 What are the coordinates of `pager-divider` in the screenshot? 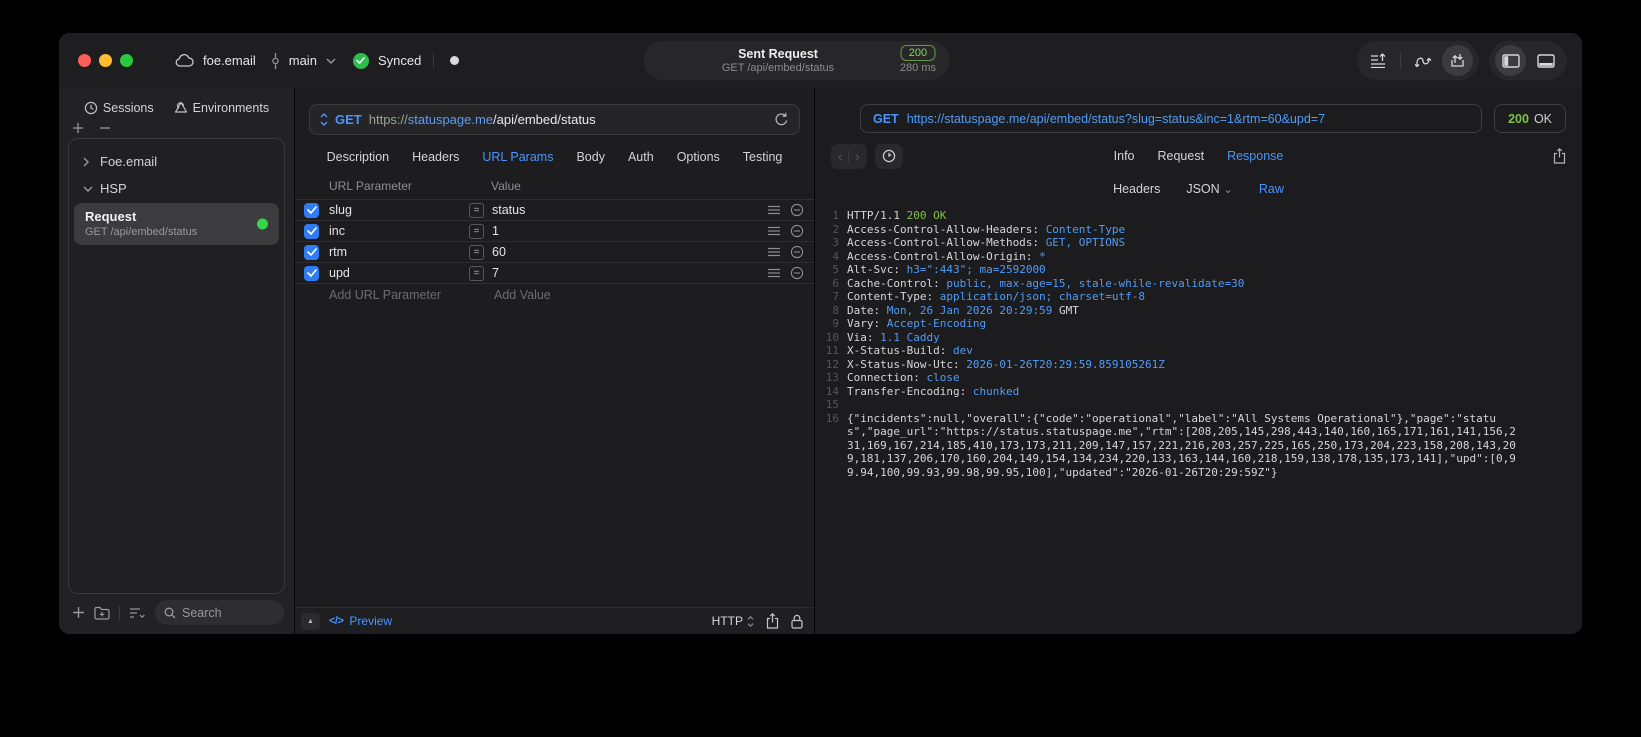 It's located at (849, 156).